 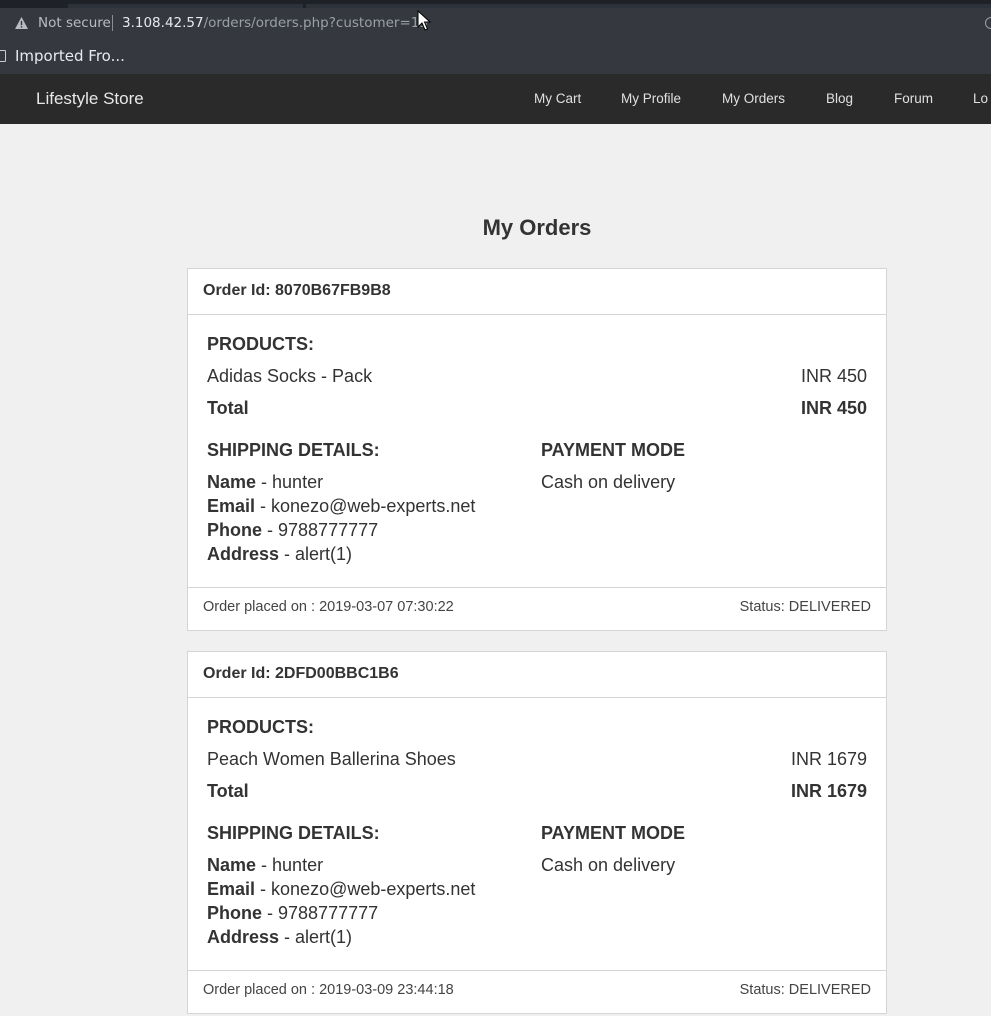 What do you see at coordinates (828, 791) in the screenshot?
I see `total-value: INR 1679` at bounding box center [828, 791].